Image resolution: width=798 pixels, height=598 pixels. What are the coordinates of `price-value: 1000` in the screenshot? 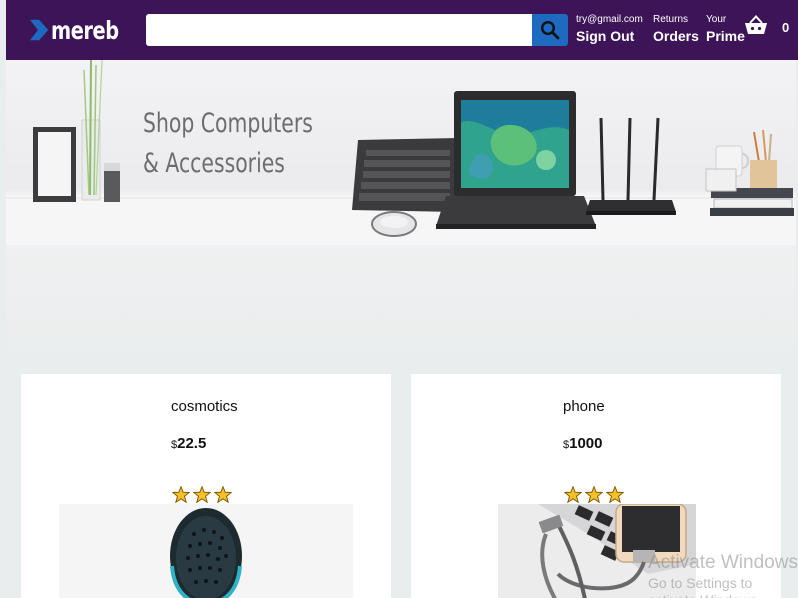 It's located at (586, 443).